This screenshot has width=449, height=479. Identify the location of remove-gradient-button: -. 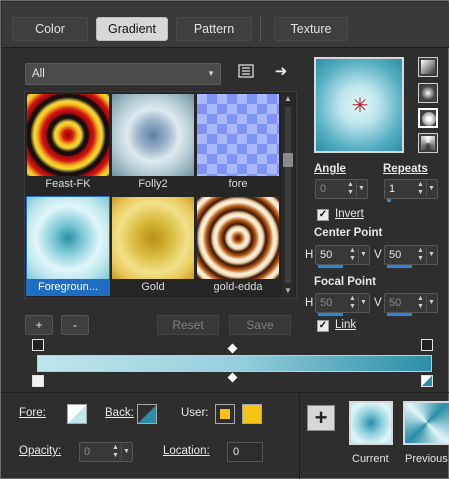
(75, 325).